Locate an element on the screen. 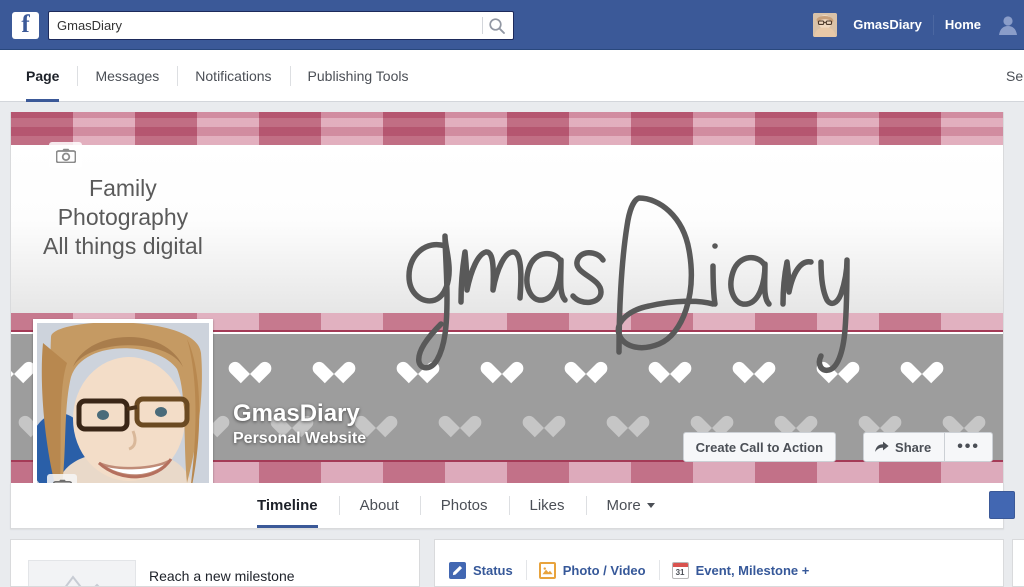  tab-label: Timeline is located at coordinates (287, 505).